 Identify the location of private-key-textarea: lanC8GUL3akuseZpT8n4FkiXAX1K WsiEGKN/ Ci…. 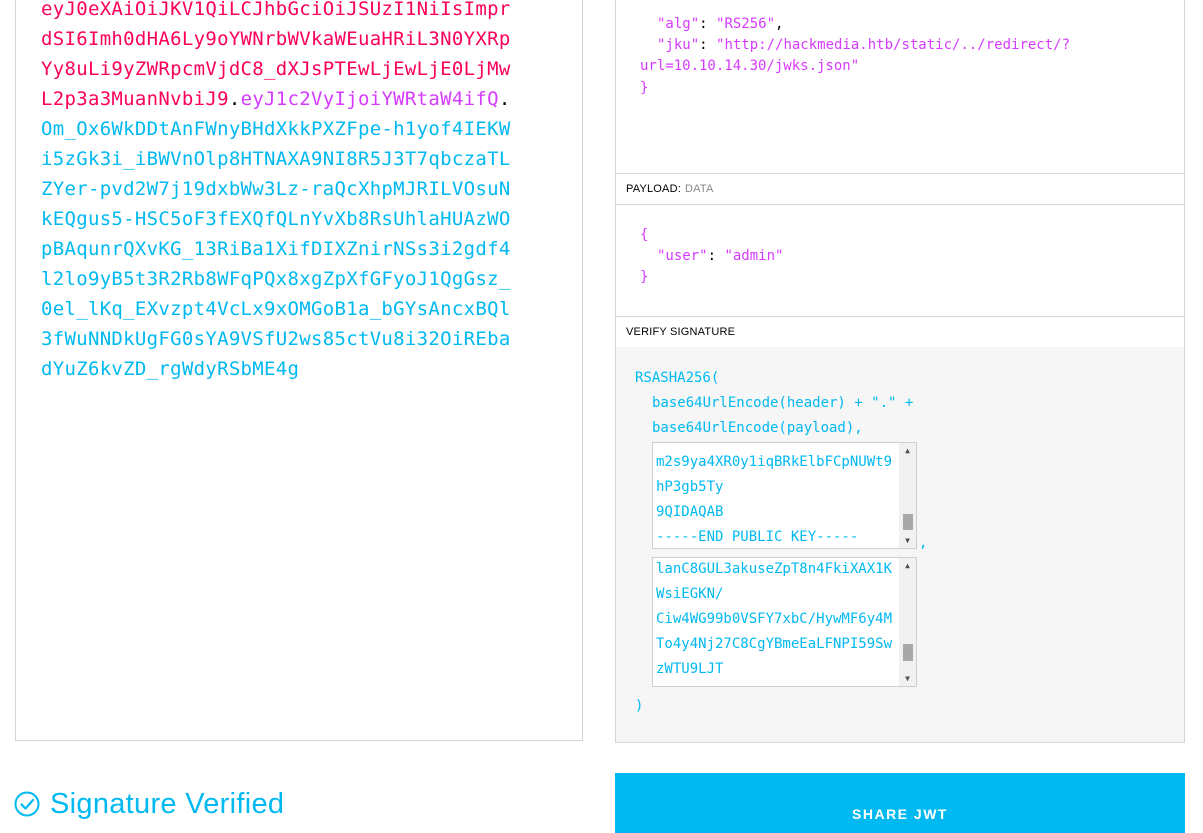
(784, 622).